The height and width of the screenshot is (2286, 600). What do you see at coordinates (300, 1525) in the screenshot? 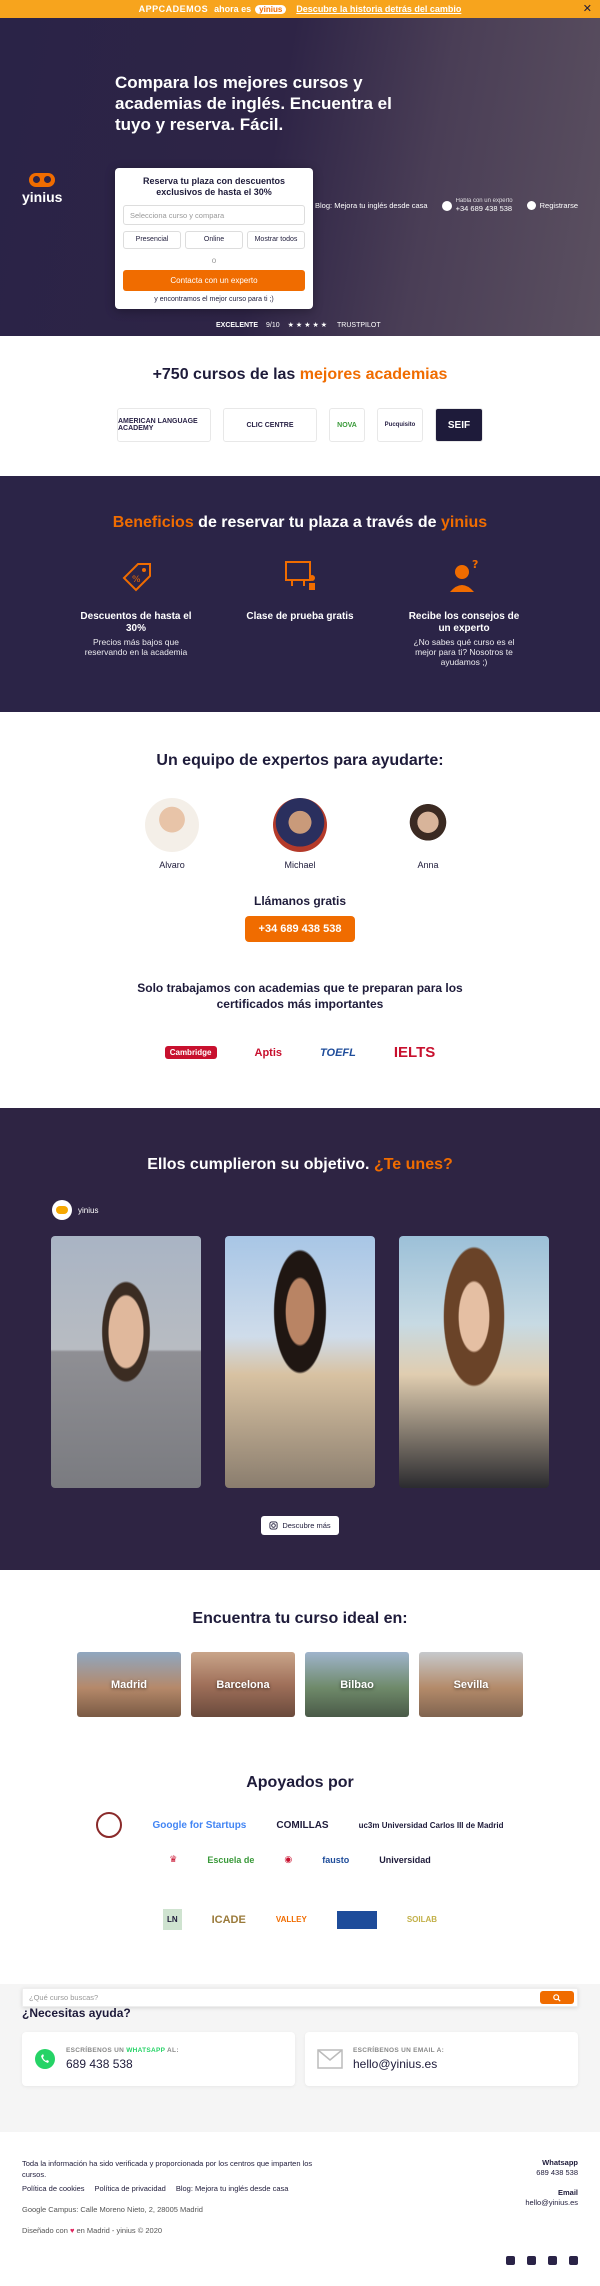
I see `discover-more-button: Descubre más` at bounding box center [300, 1525].